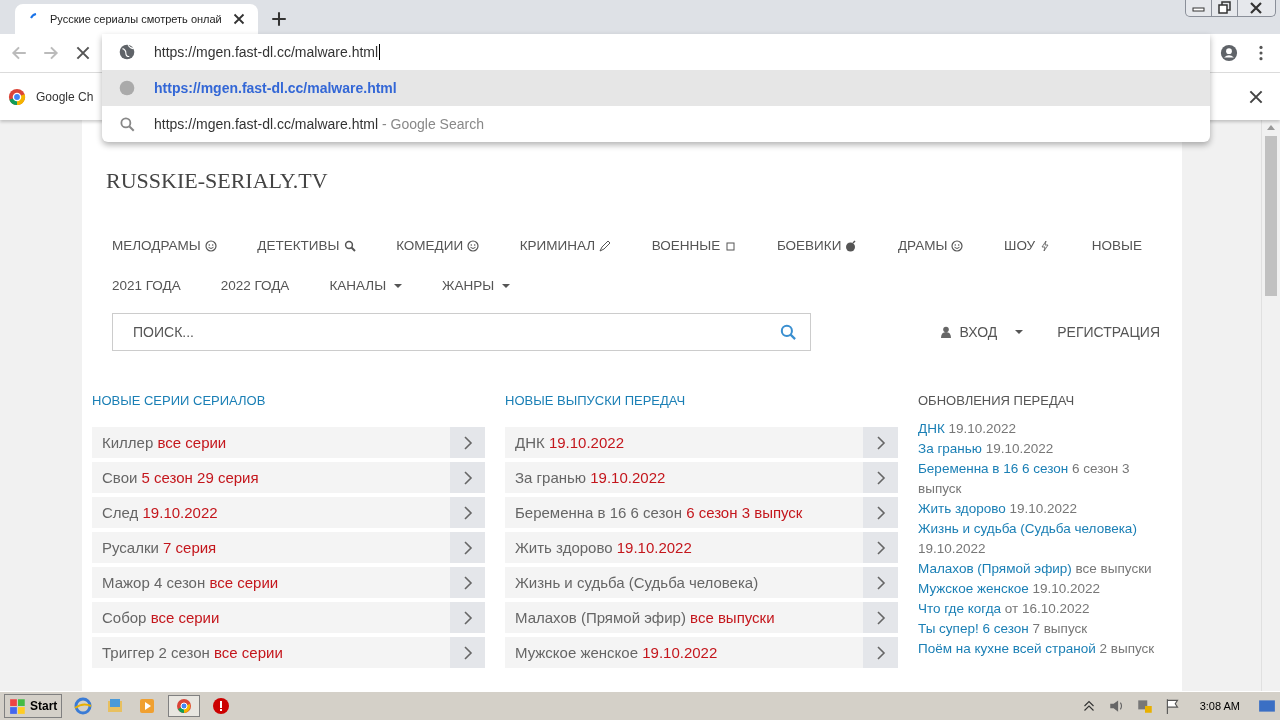 The width and height of the screenshot is (1280, 720). Describe the element at coordinates (730, 245) in the screenshot. I see `square-icon` at that location.